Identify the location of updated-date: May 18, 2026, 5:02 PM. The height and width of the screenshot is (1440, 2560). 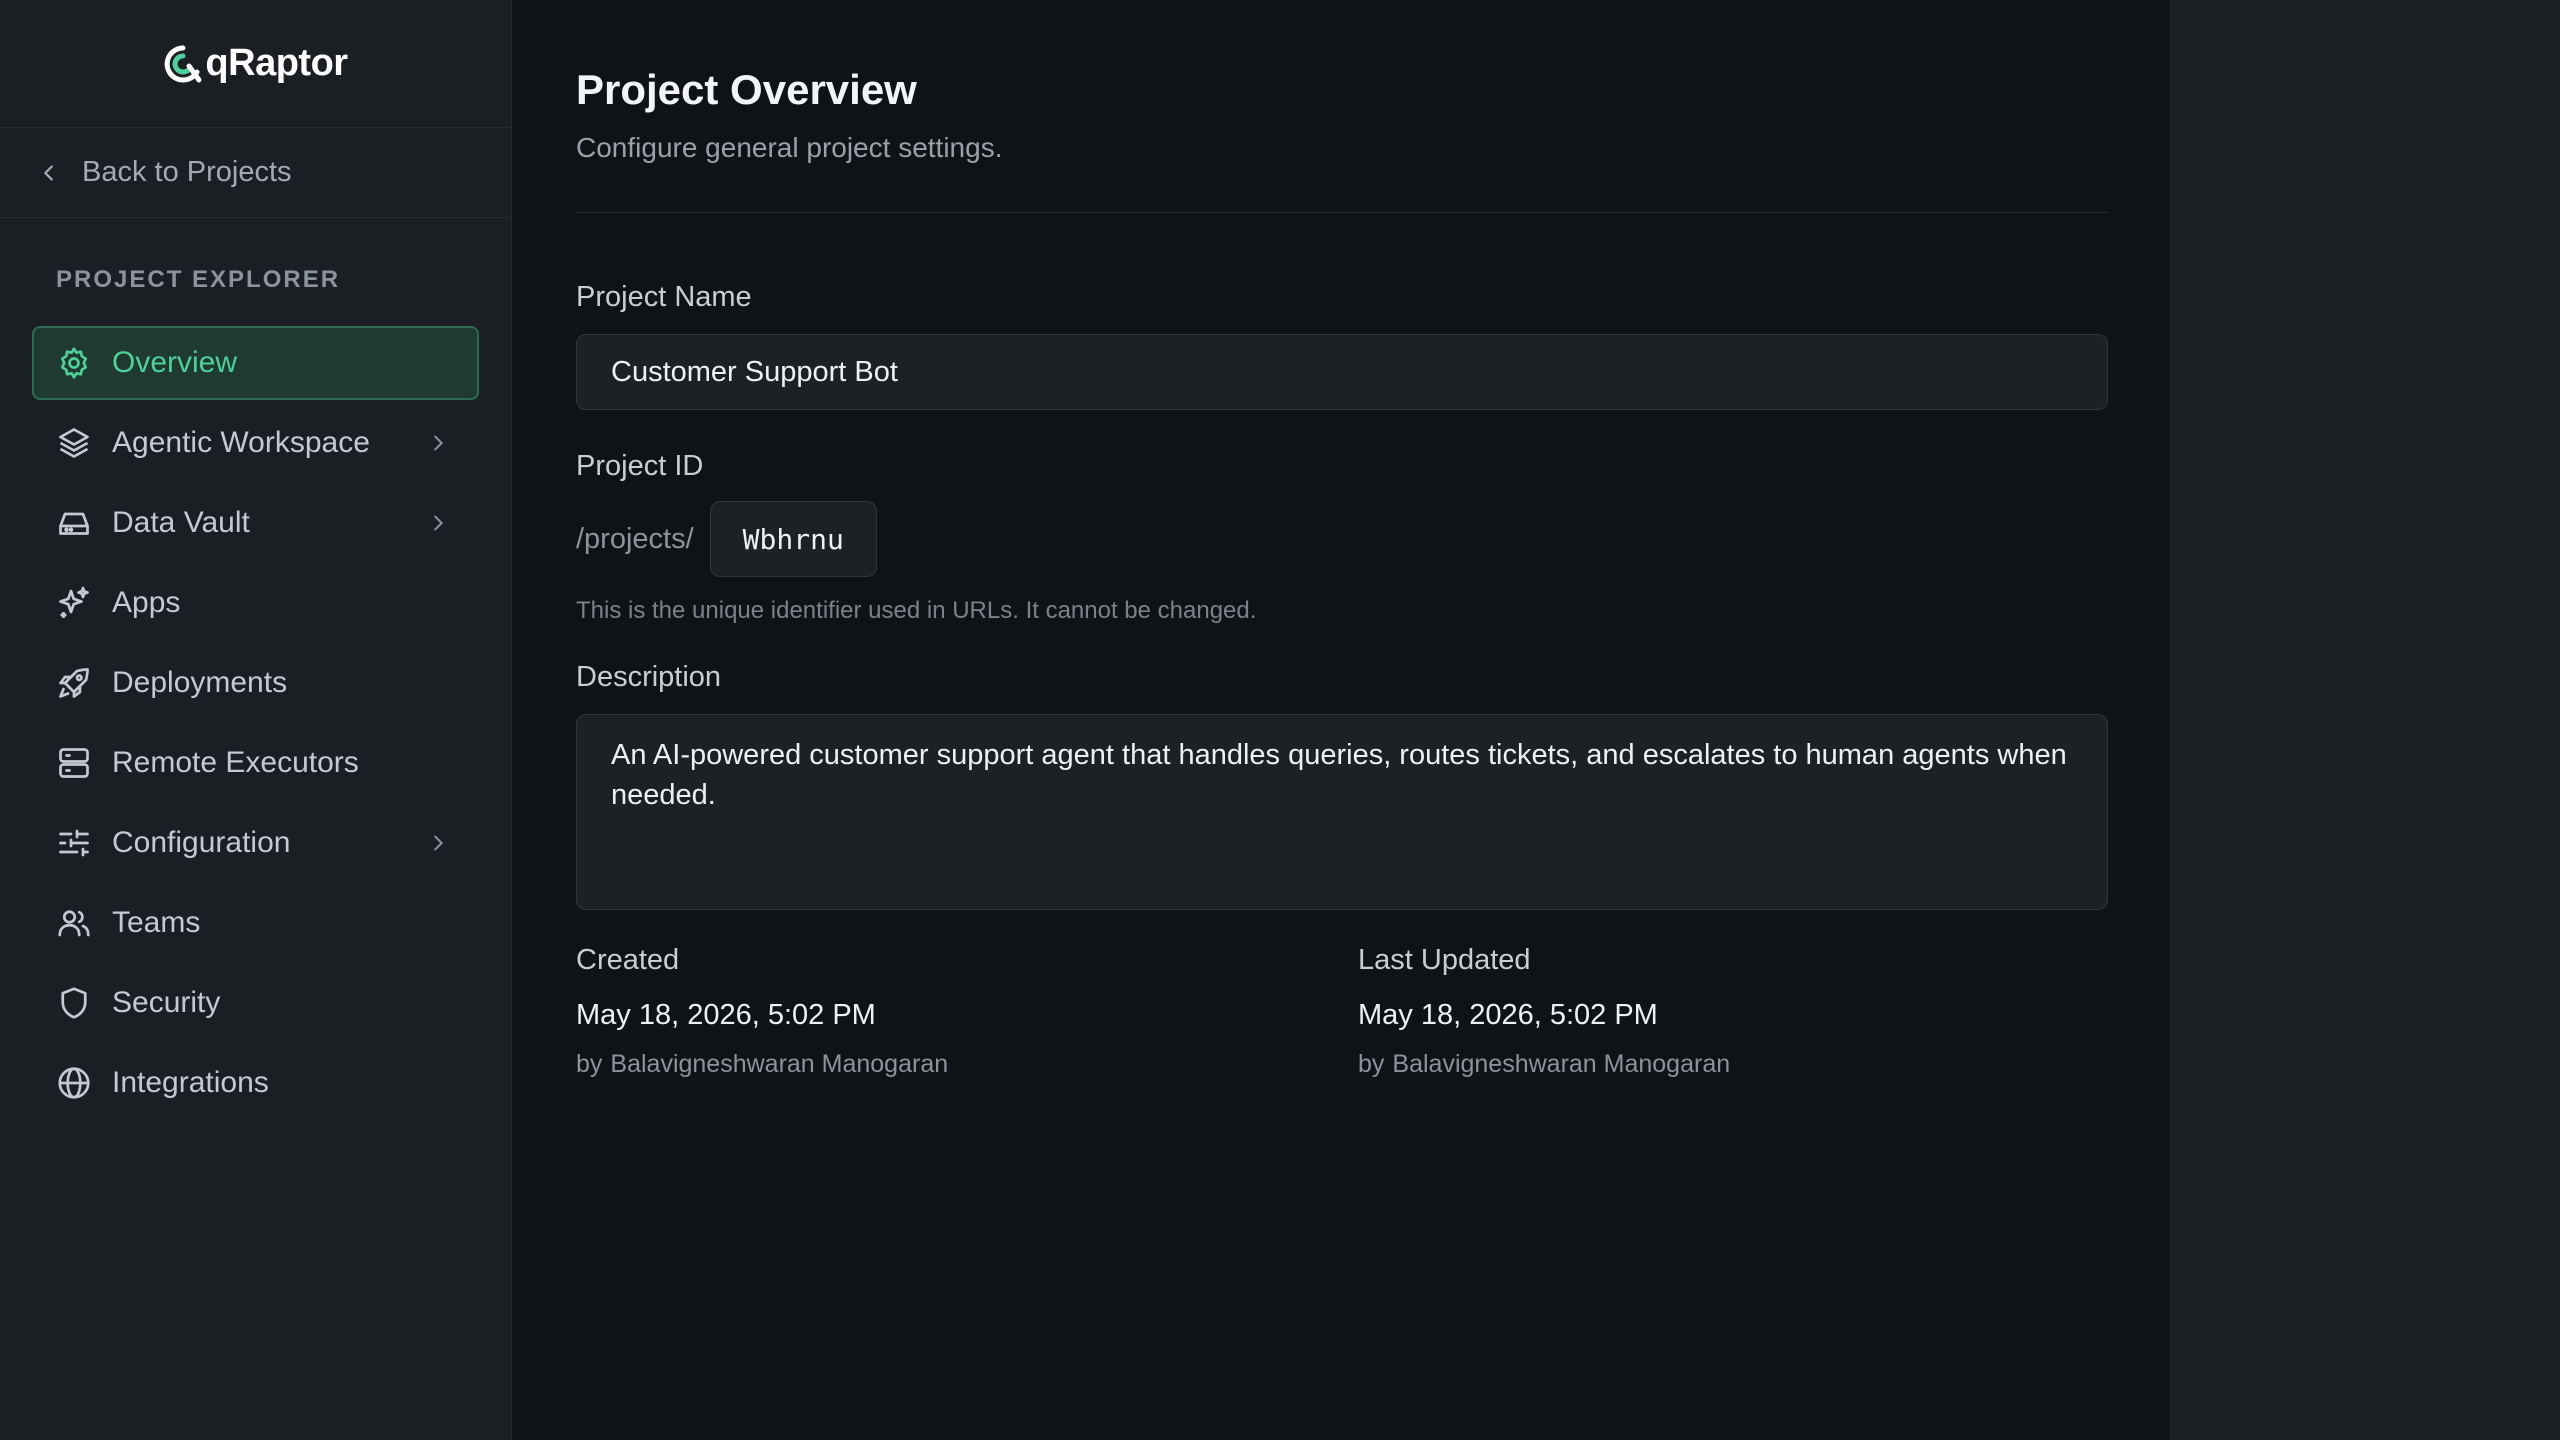
(1508, 1015).